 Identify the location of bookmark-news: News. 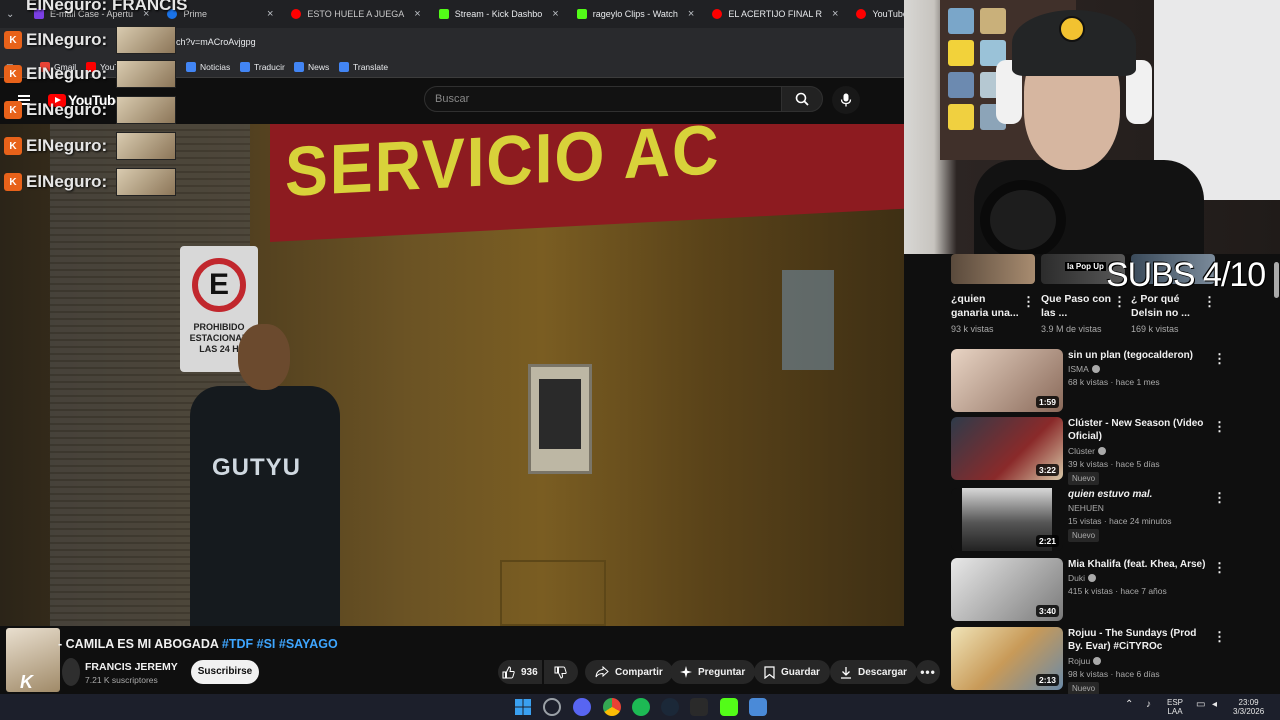
(311, 67).